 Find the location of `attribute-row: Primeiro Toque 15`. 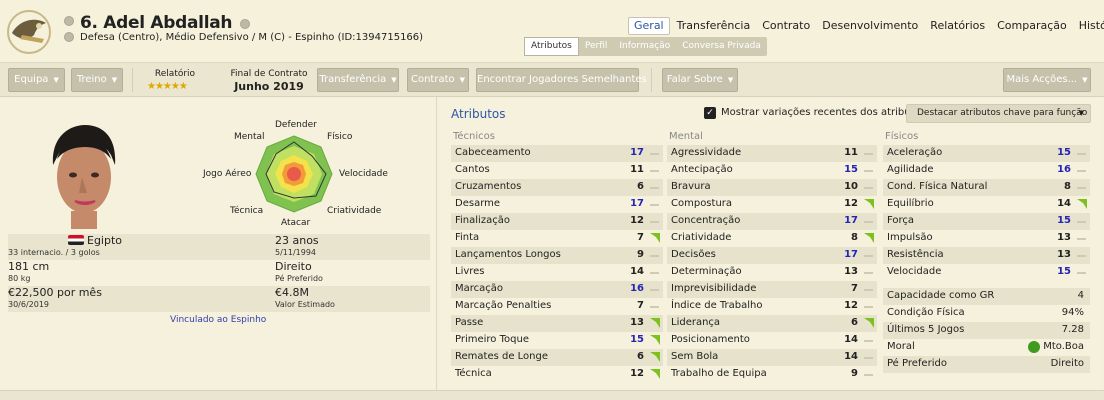

attribute-row: Primeiro Toque 15 is located at coordinates (557, 340).